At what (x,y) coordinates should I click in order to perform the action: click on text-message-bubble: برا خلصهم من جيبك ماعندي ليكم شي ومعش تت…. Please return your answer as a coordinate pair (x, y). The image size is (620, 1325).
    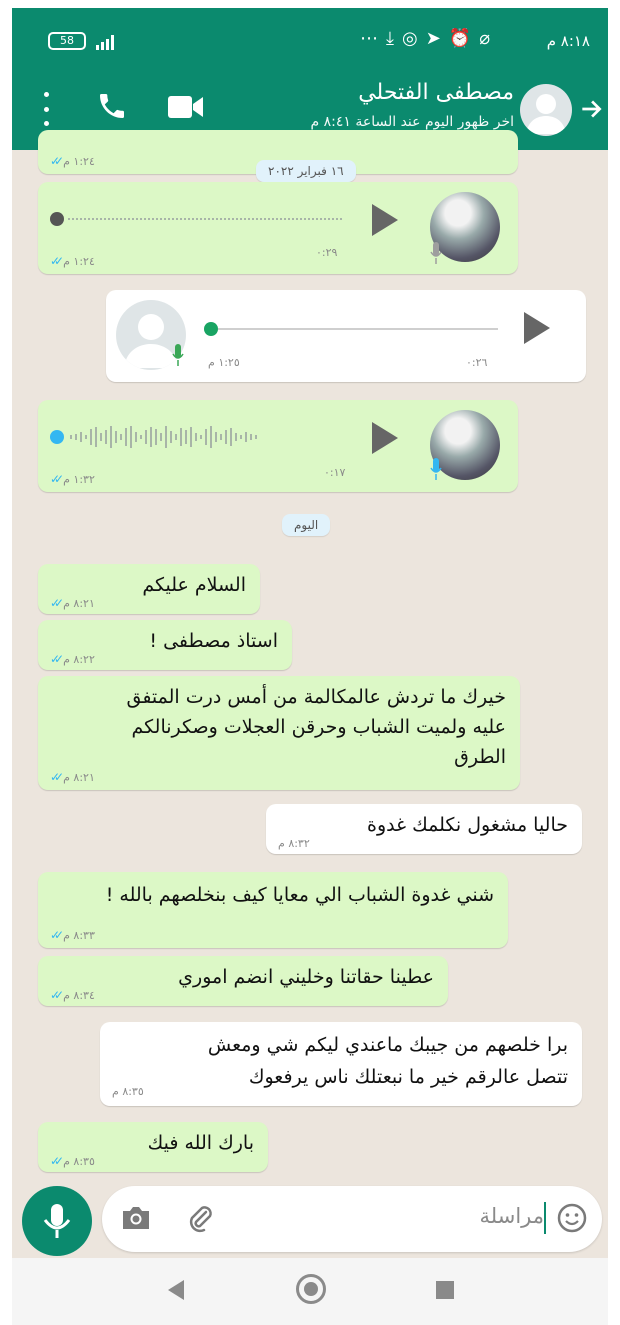
    Looking at the image, I should click on (341, 1064).